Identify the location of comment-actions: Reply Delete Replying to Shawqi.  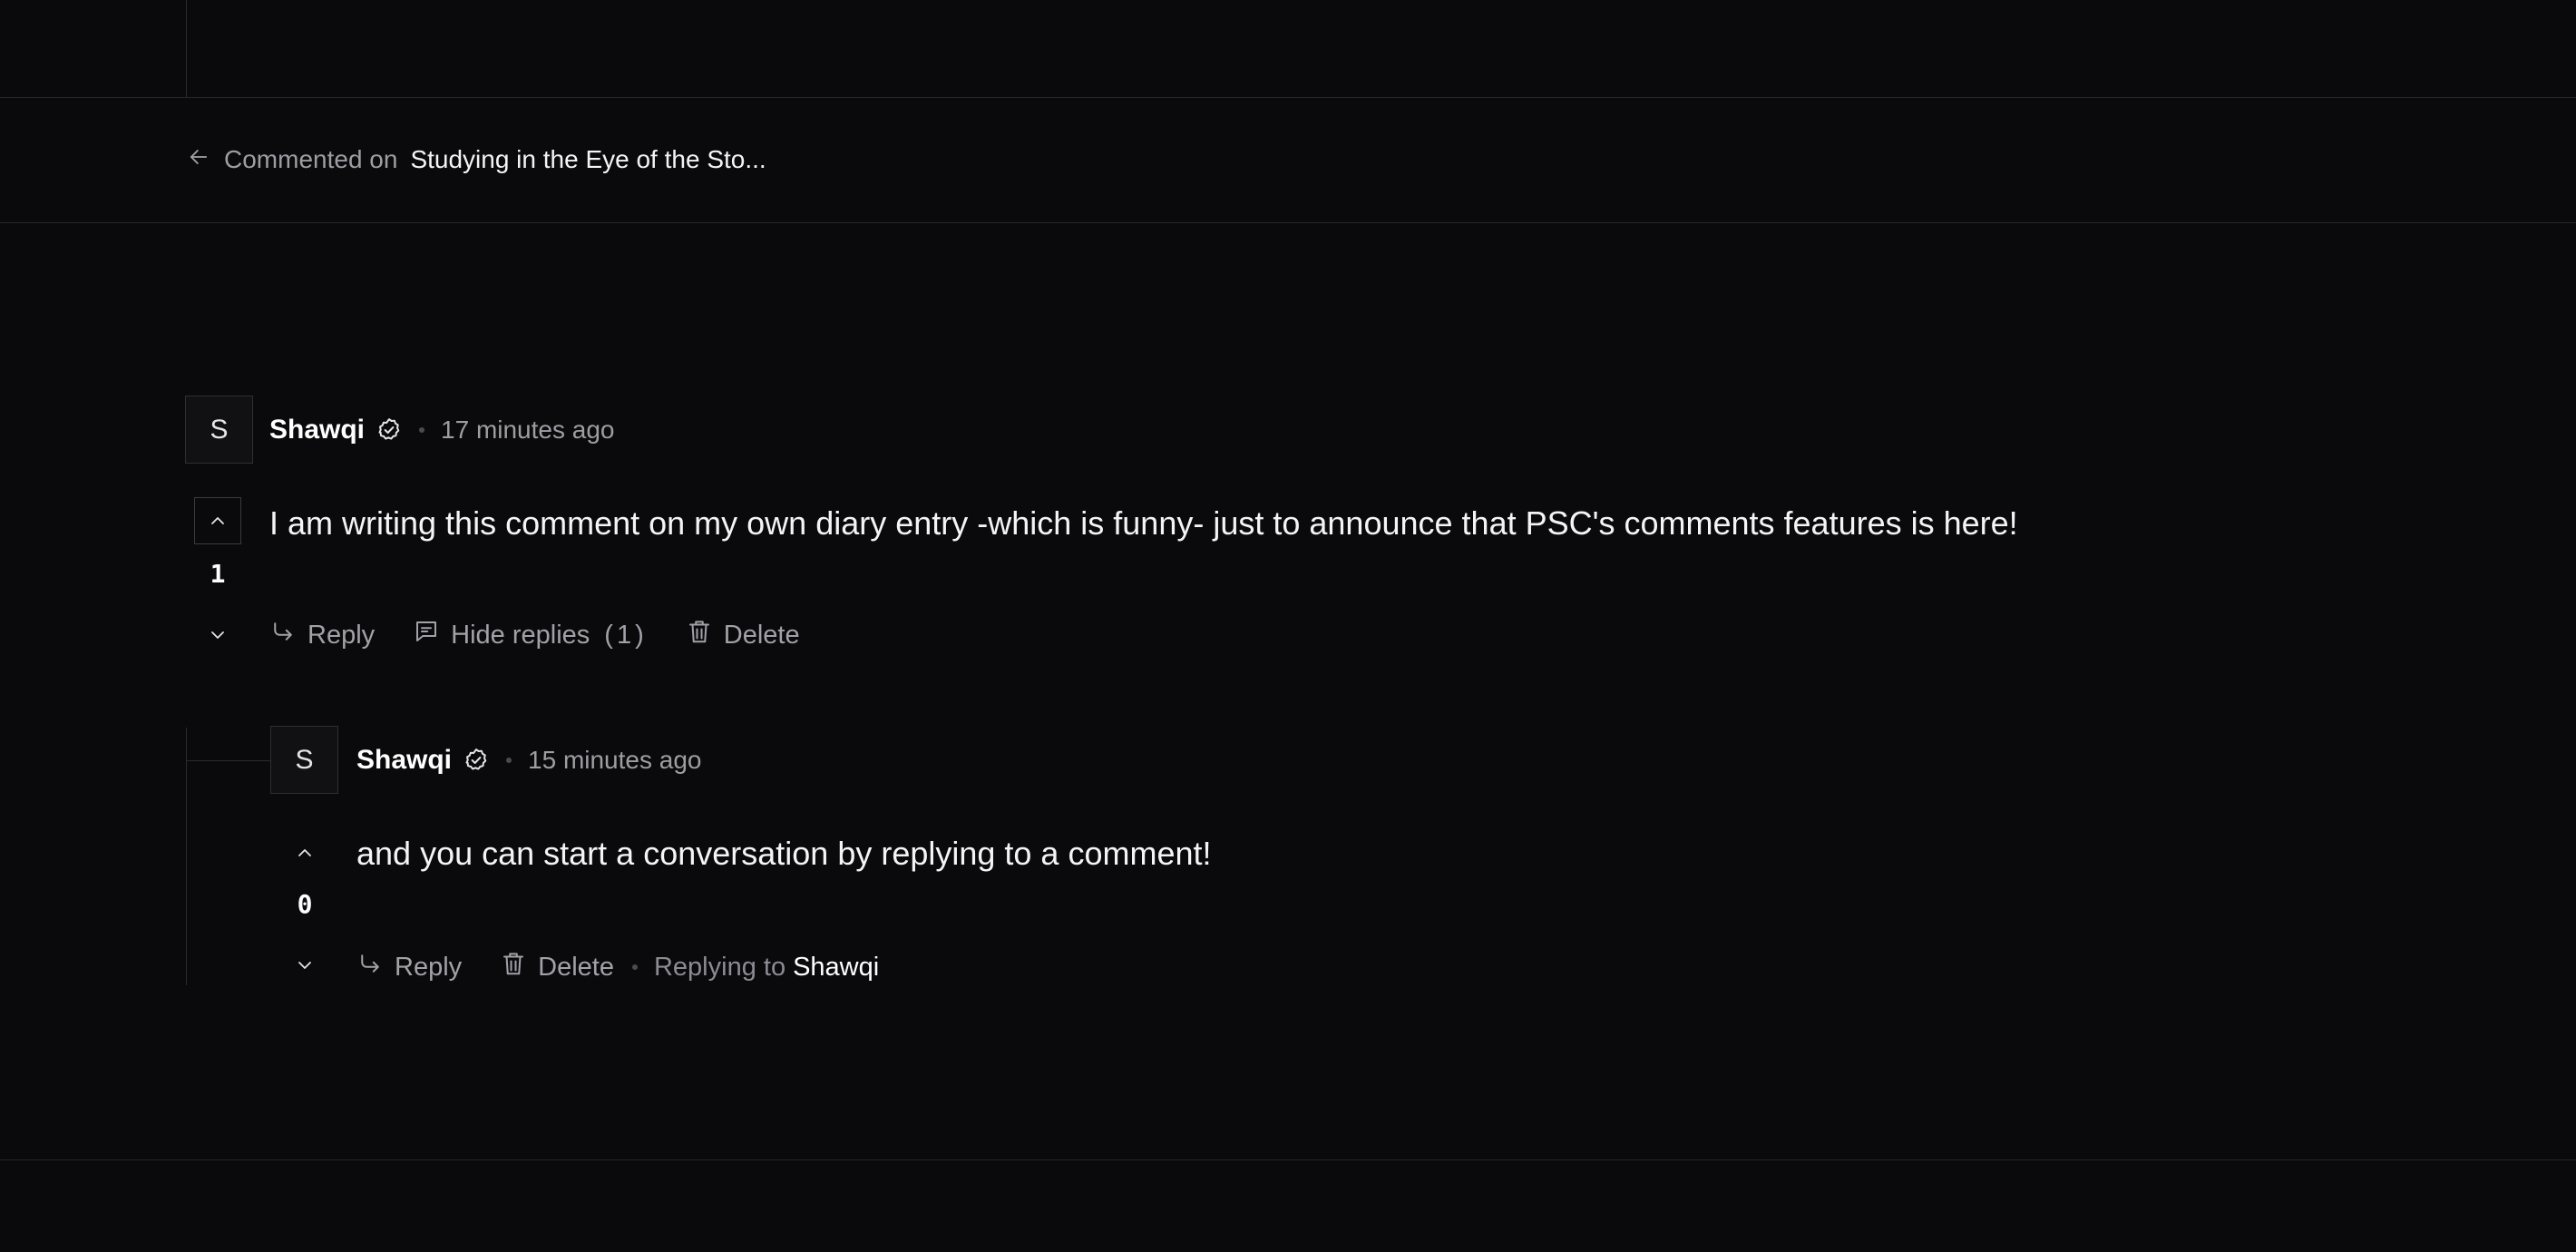
(617, 967).